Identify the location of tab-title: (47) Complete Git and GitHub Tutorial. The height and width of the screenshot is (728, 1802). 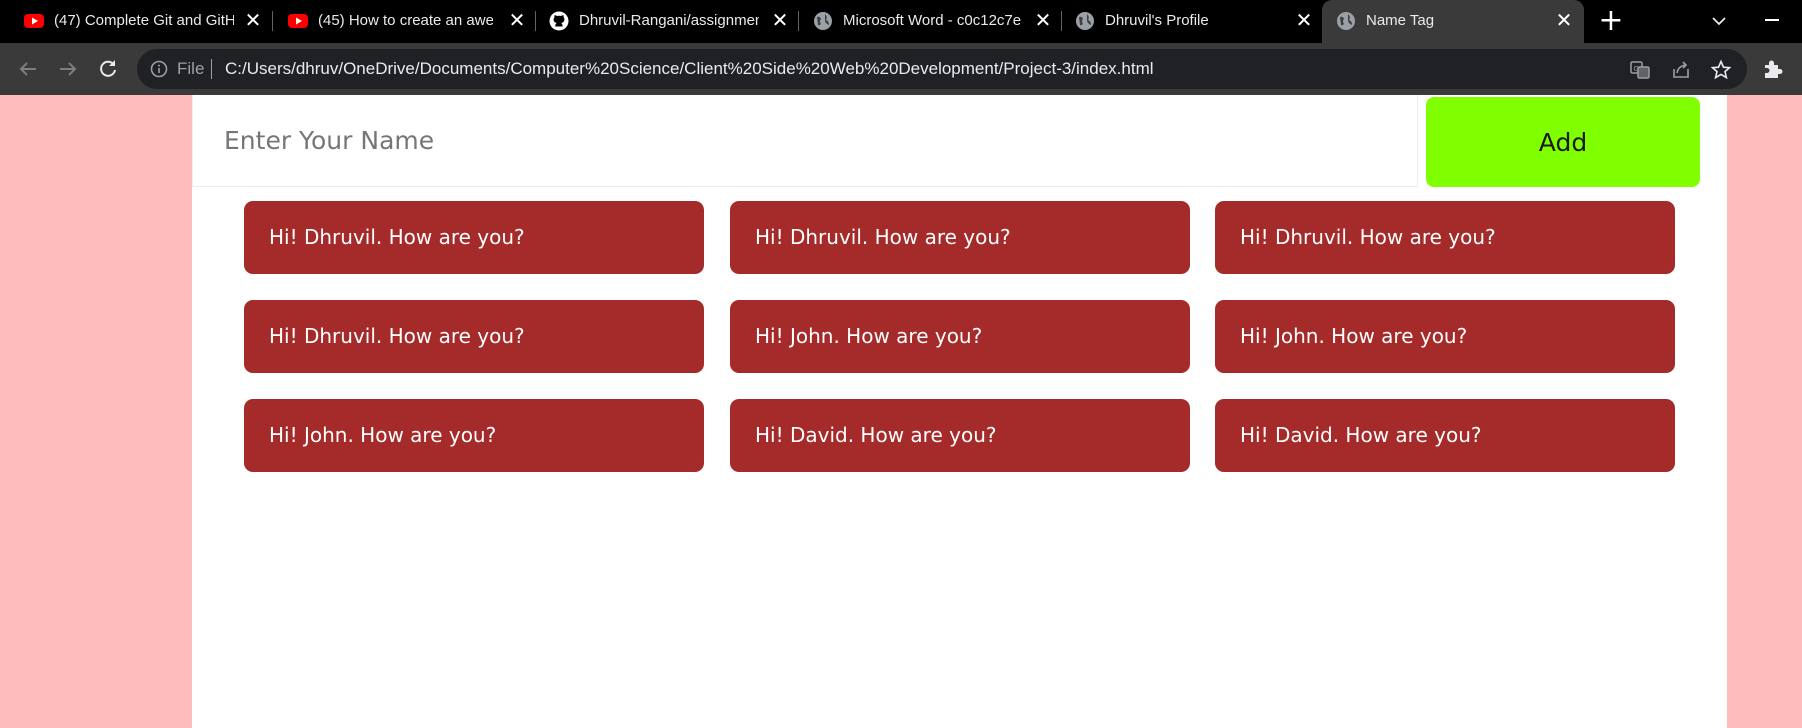
(144, 20).